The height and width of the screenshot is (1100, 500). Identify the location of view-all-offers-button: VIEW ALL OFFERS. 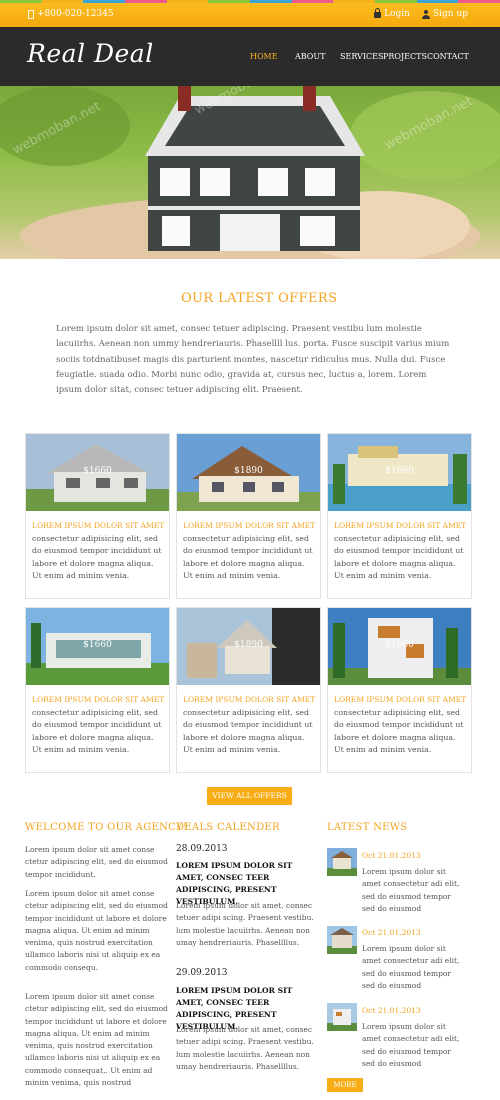
(249, 796).